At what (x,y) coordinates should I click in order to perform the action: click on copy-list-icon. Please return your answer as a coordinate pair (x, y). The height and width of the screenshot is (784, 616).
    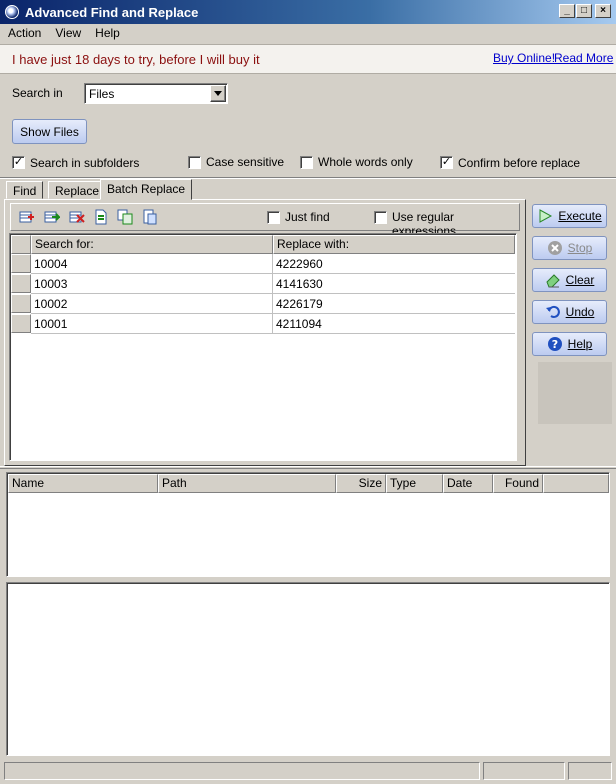
    Looking at the image, I should click on (125, 217).